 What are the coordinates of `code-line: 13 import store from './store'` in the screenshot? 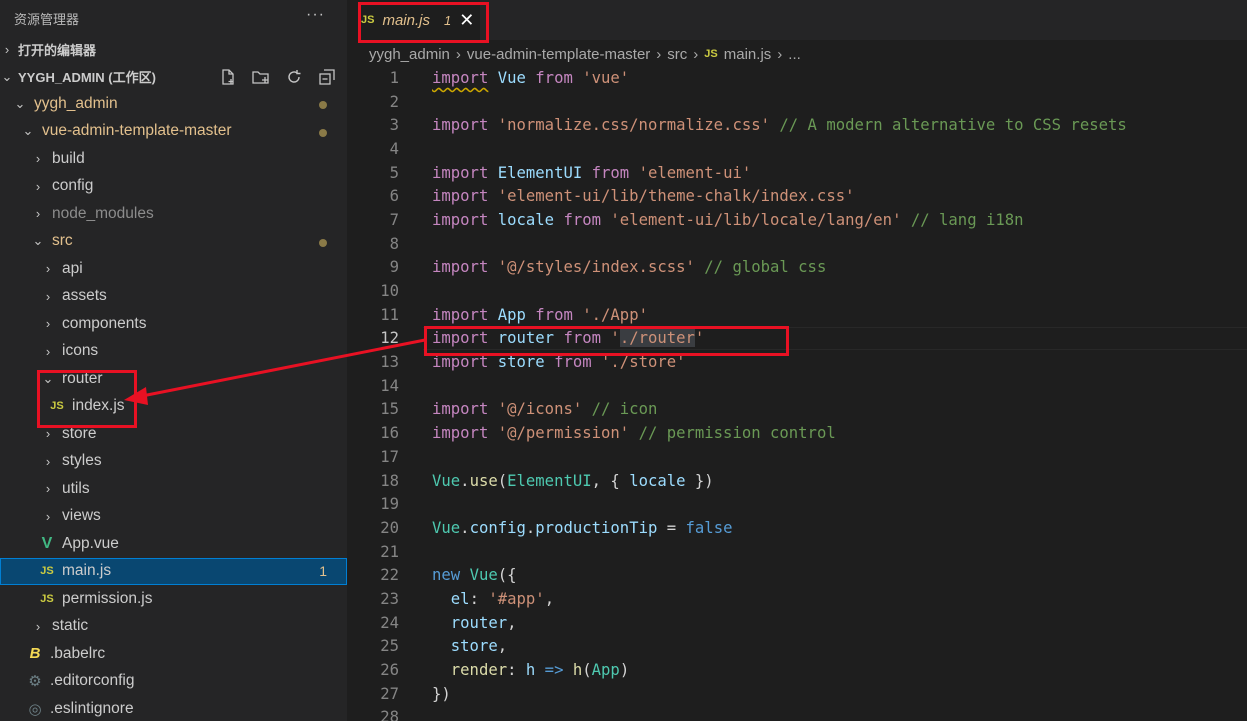 It's located at (533, 362).